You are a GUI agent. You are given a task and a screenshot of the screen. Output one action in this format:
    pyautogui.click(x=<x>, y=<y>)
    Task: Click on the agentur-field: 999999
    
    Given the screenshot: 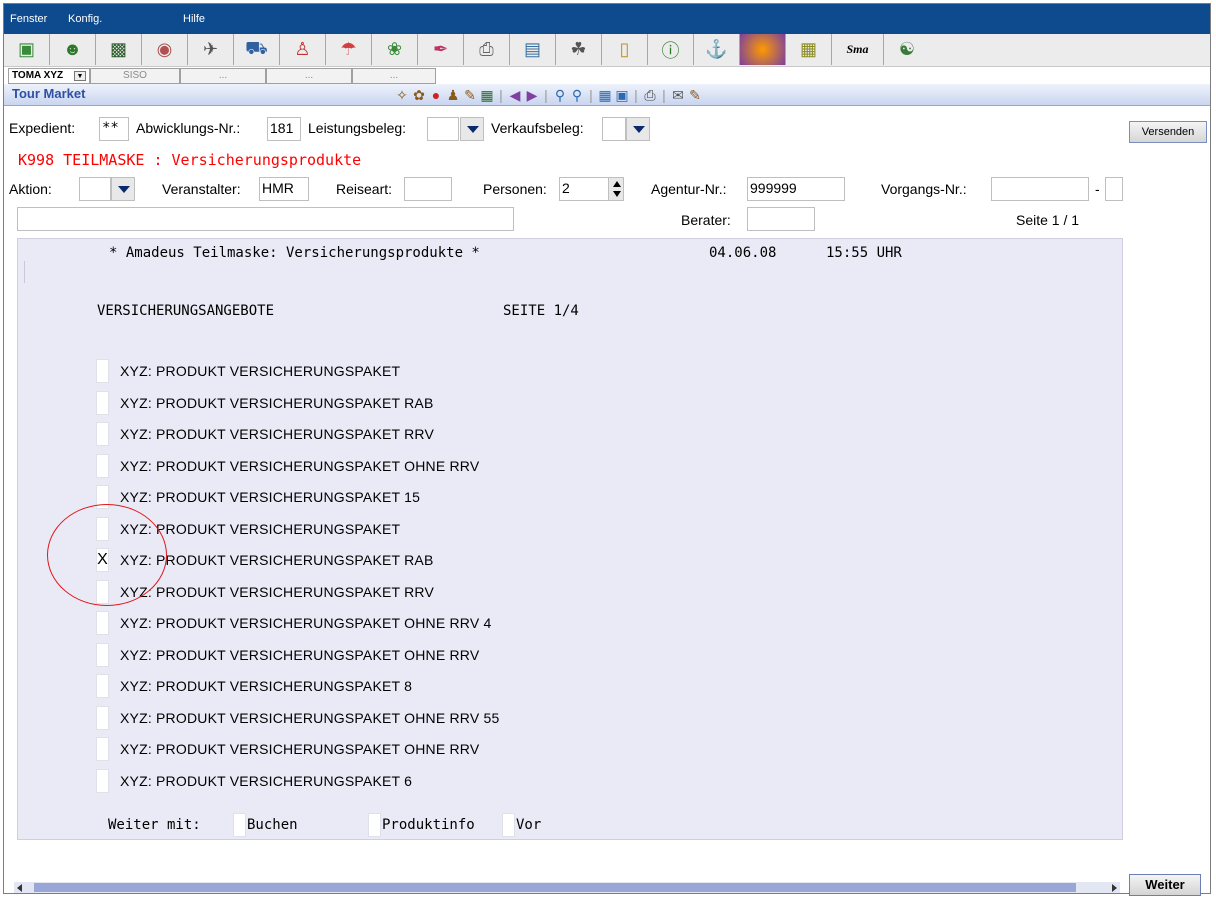 What is the action you would take?
    pyautogui.click(x=796, y=189)
    